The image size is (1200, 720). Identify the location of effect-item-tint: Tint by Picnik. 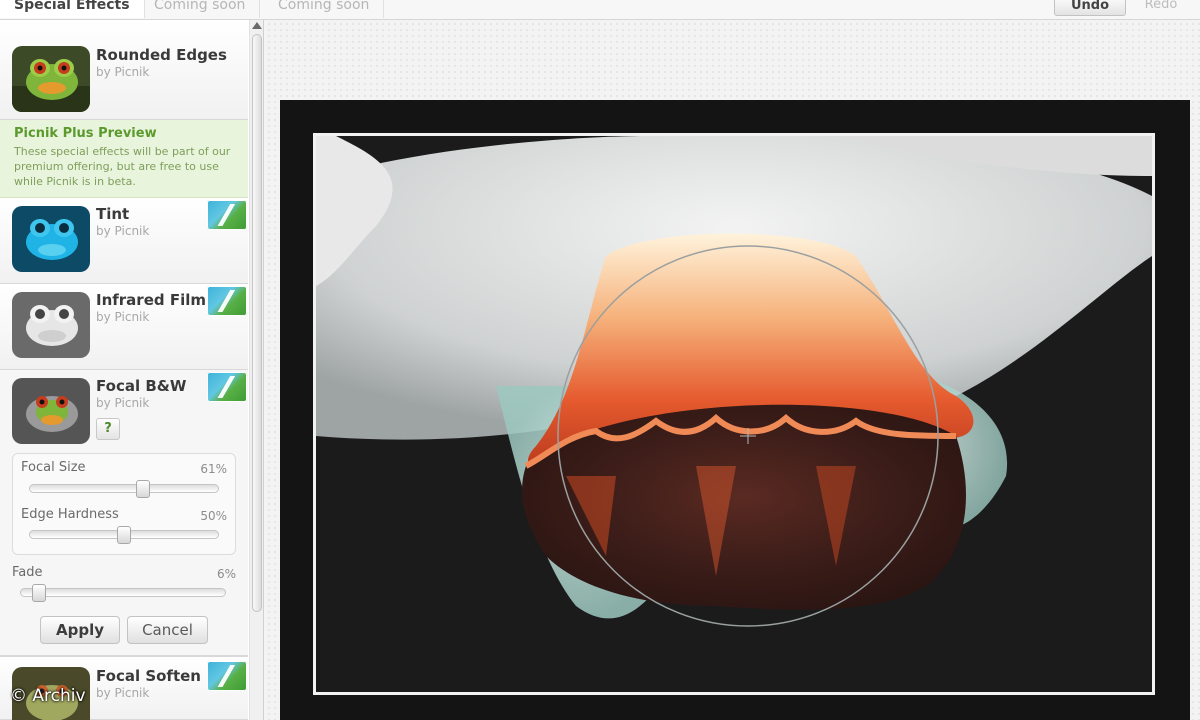
(124, 241).